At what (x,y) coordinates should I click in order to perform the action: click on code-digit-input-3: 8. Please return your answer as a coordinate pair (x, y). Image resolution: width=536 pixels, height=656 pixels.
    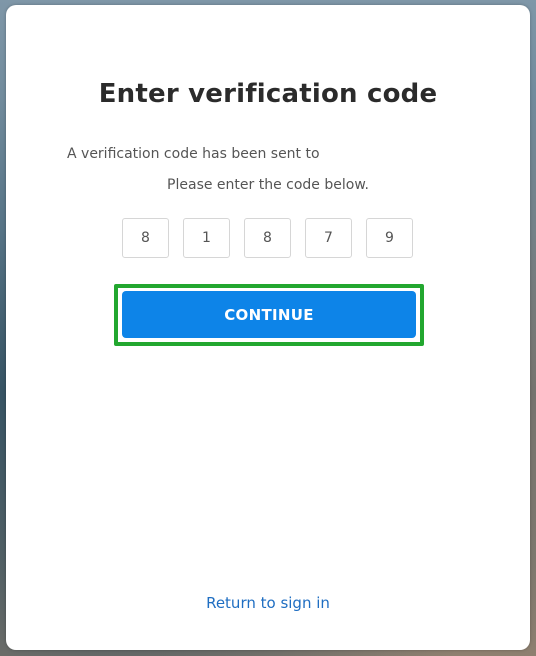
    Looking at the image, I should click on (267, 238).